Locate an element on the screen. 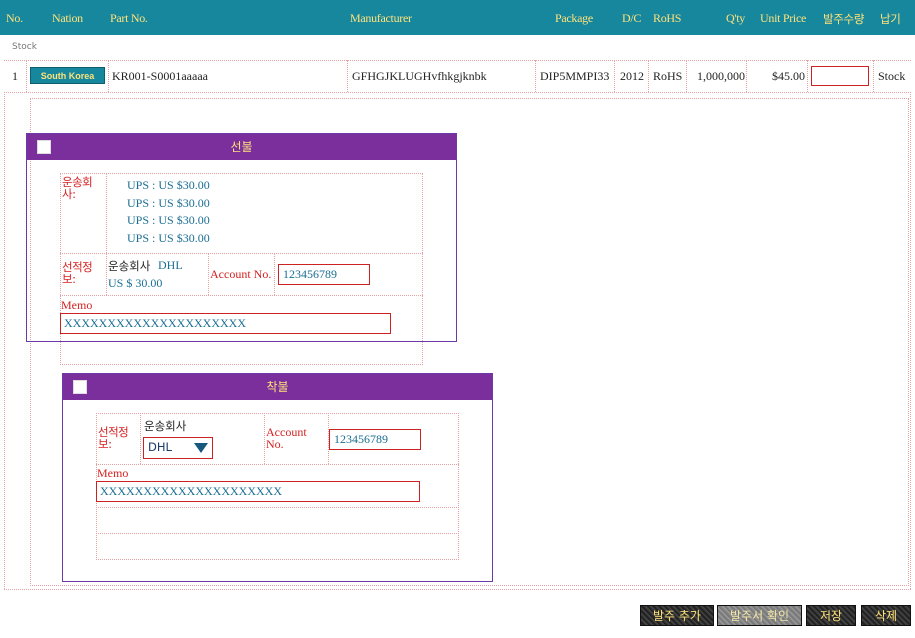 Image resolution: width=915 pixels, height=638 pixels. header-nation: Nation is located at coordinates (67, 18).